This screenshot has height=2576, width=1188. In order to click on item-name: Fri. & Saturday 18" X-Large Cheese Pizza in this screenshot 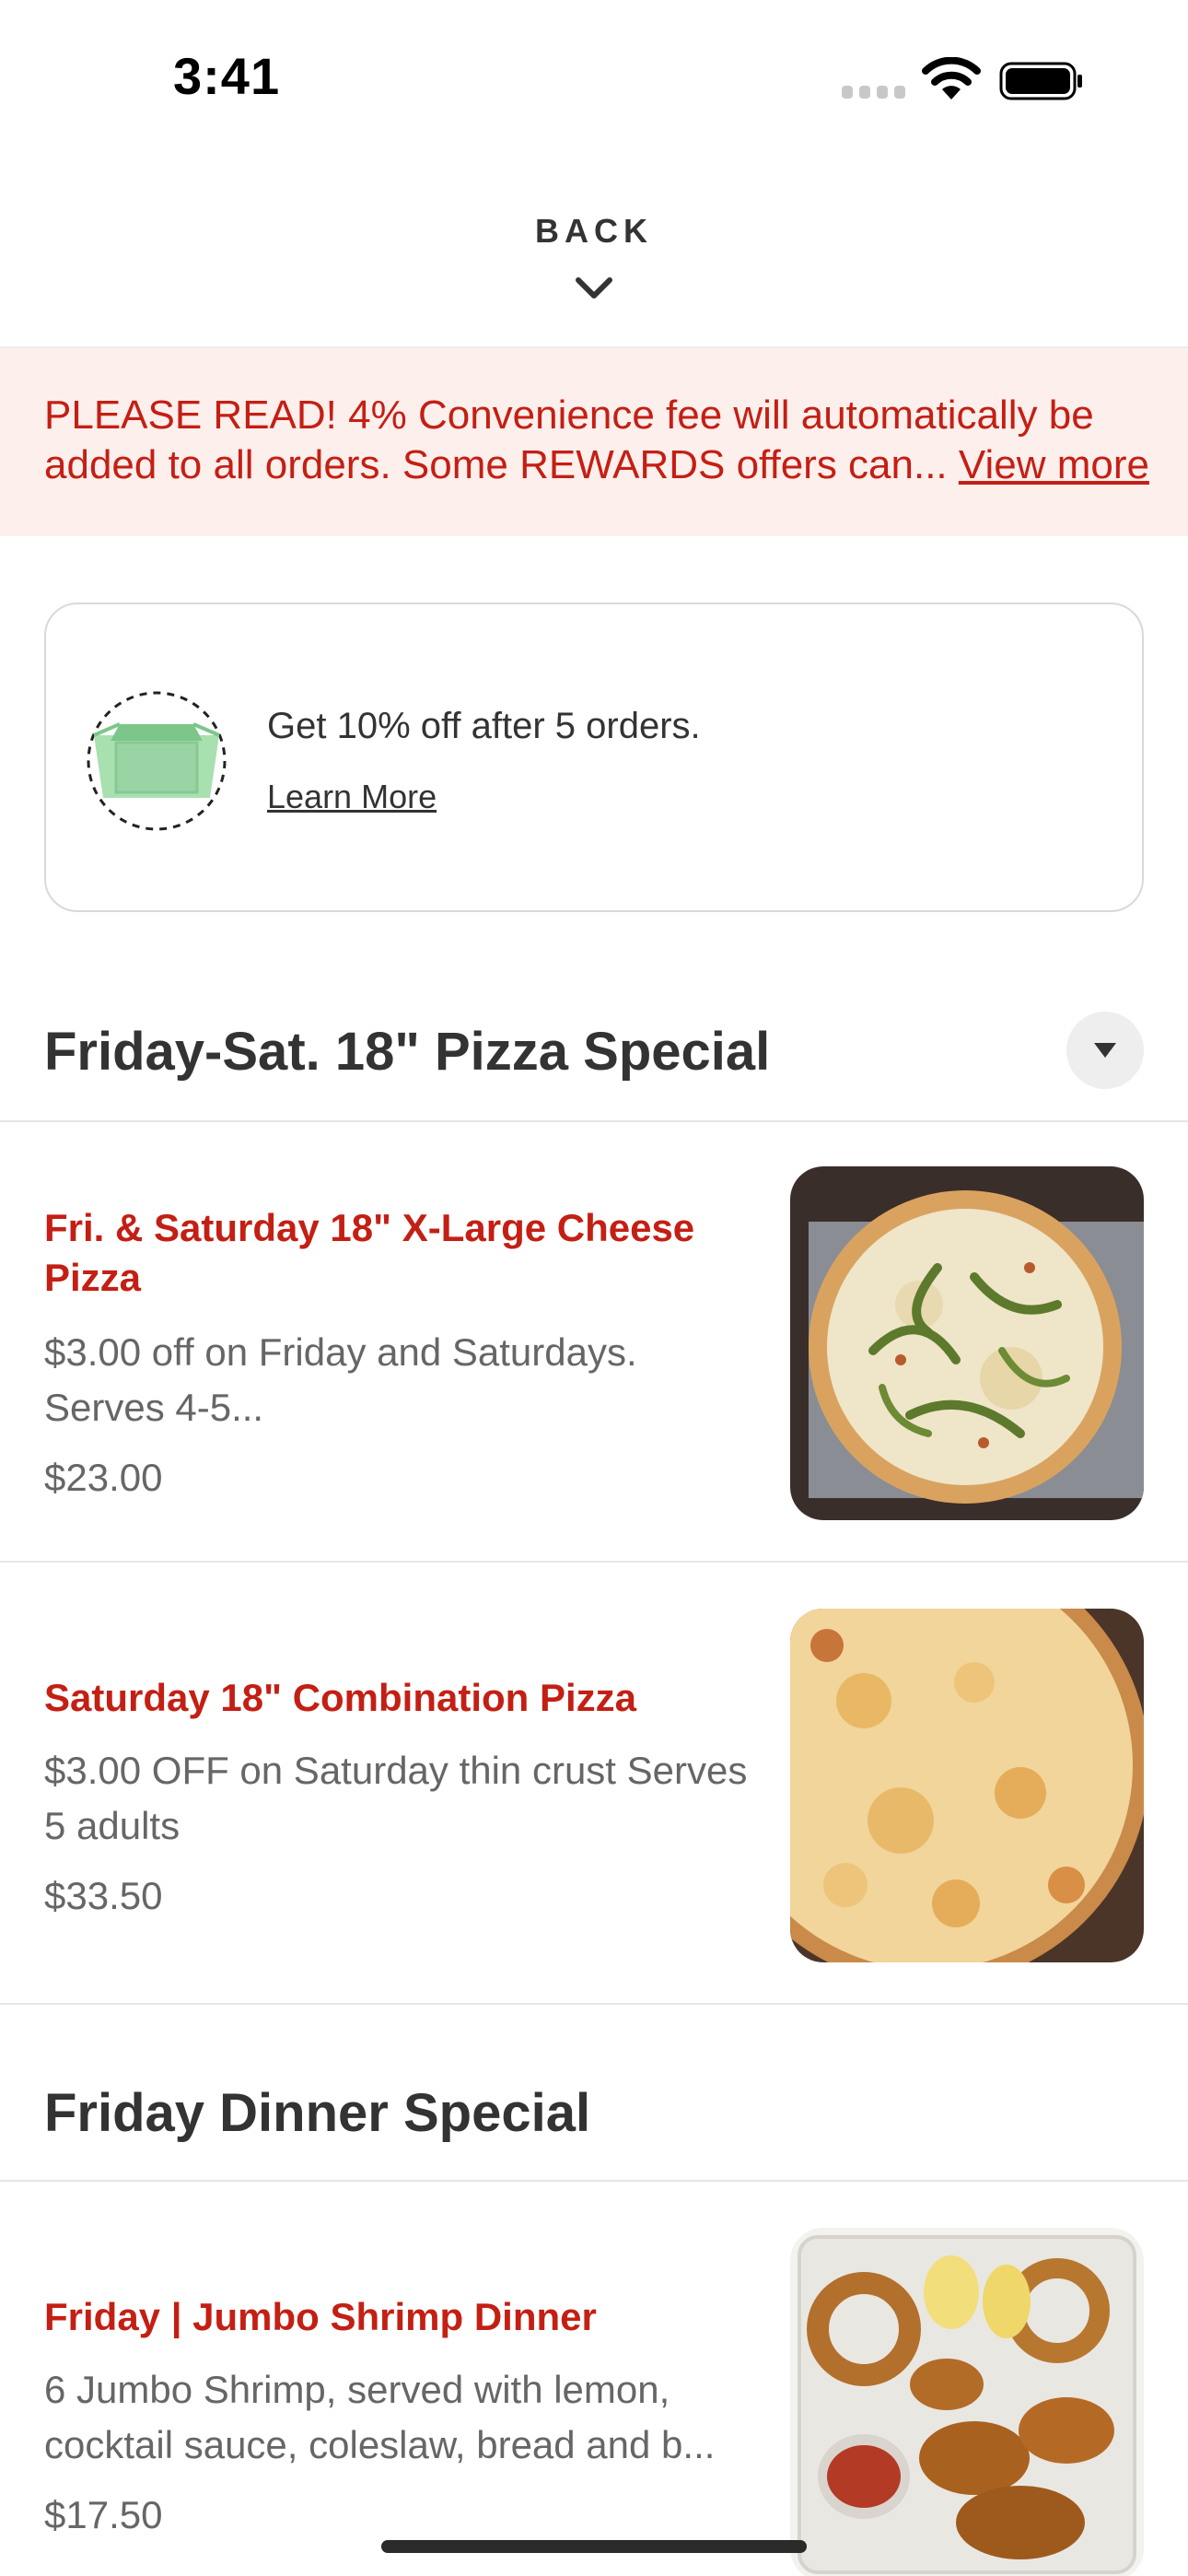, I will do `click(369, 1253)`.